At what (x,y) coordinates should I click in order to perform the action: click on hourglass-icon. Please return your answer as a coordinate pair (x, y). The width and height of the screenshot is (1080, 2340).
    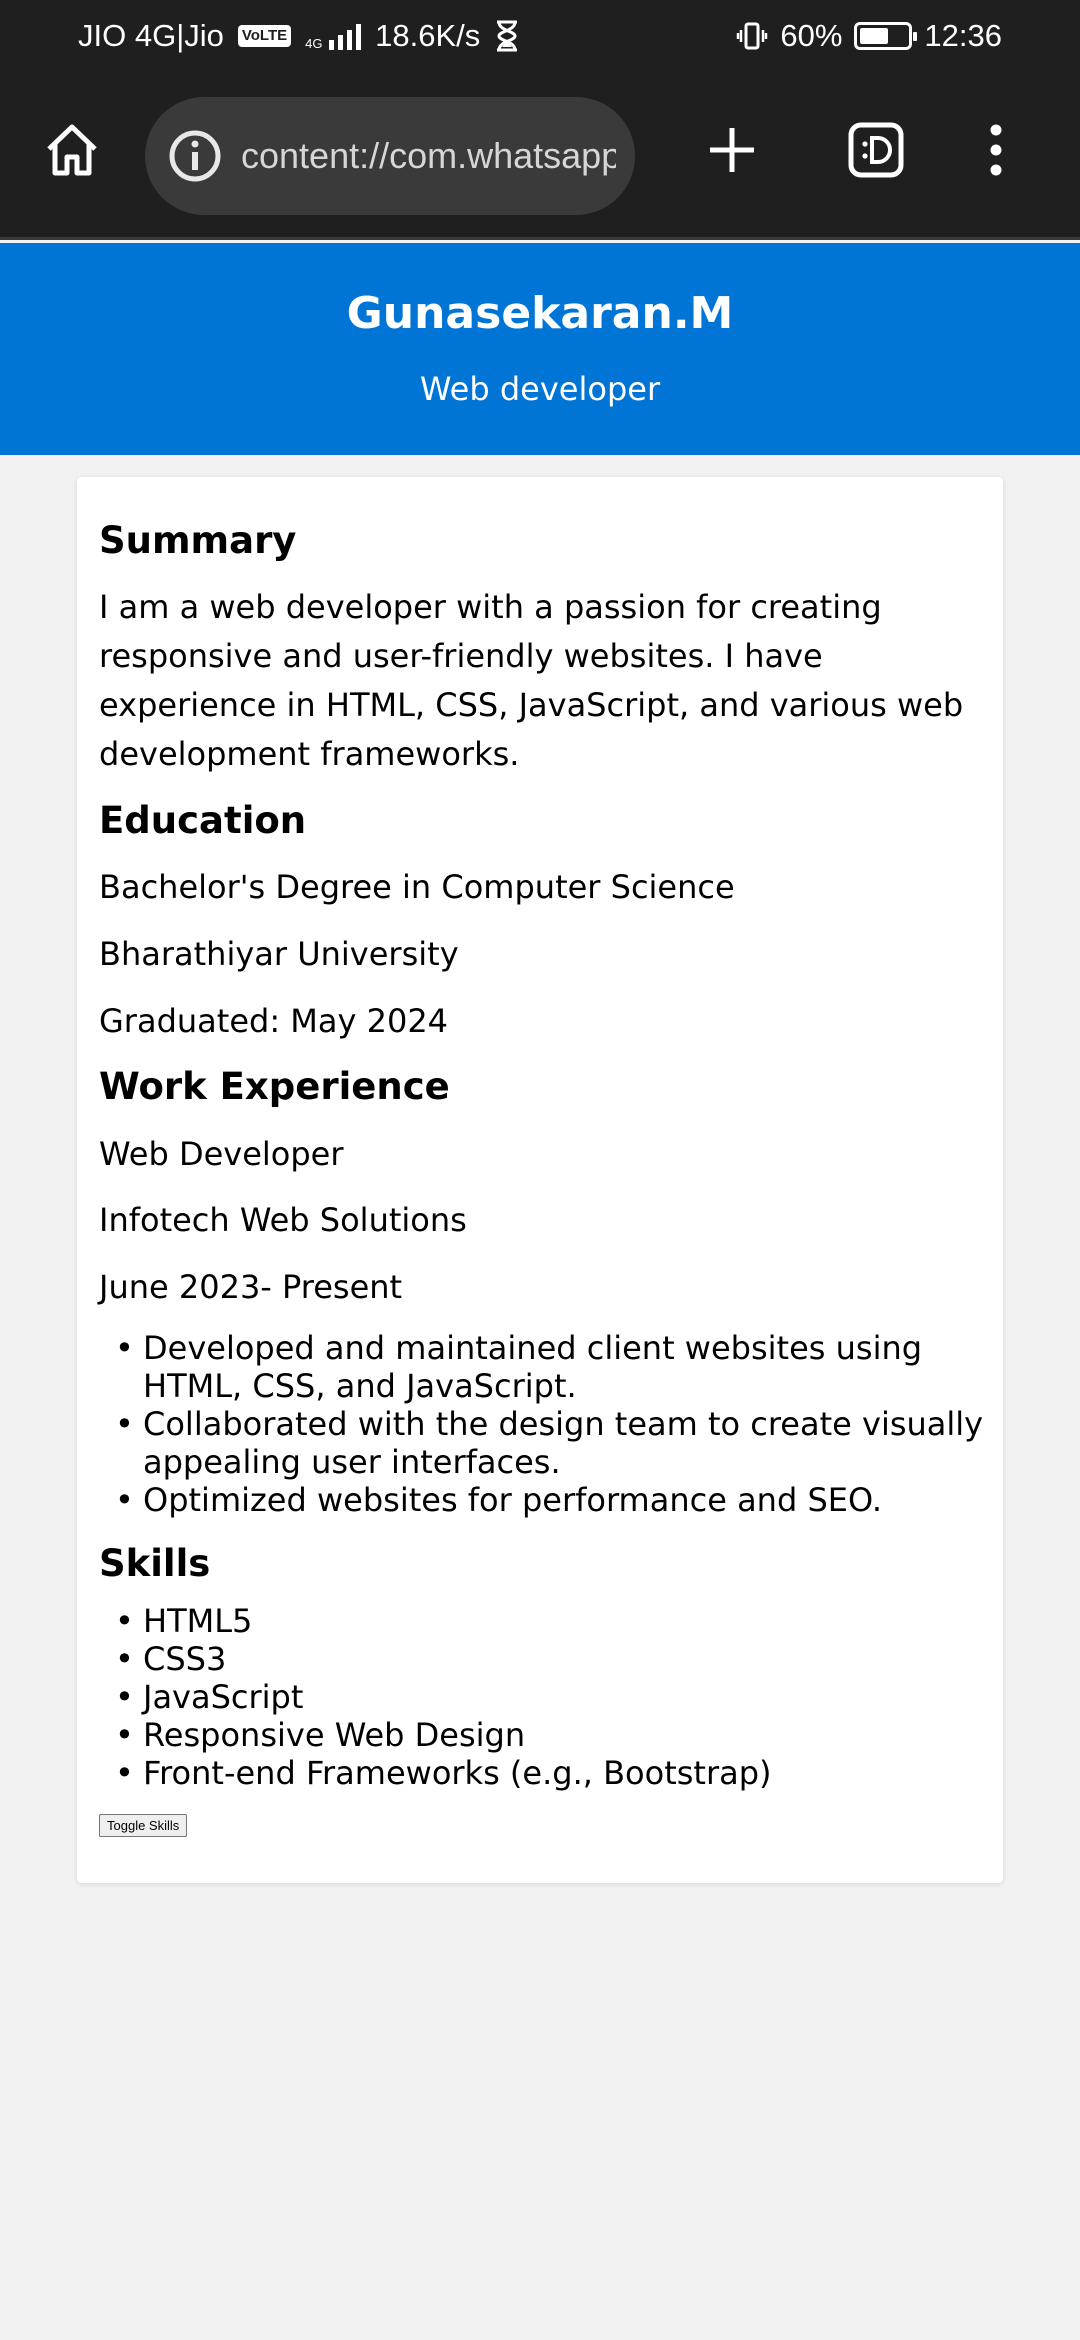
    Looking at the image, I should click on (507, 36).